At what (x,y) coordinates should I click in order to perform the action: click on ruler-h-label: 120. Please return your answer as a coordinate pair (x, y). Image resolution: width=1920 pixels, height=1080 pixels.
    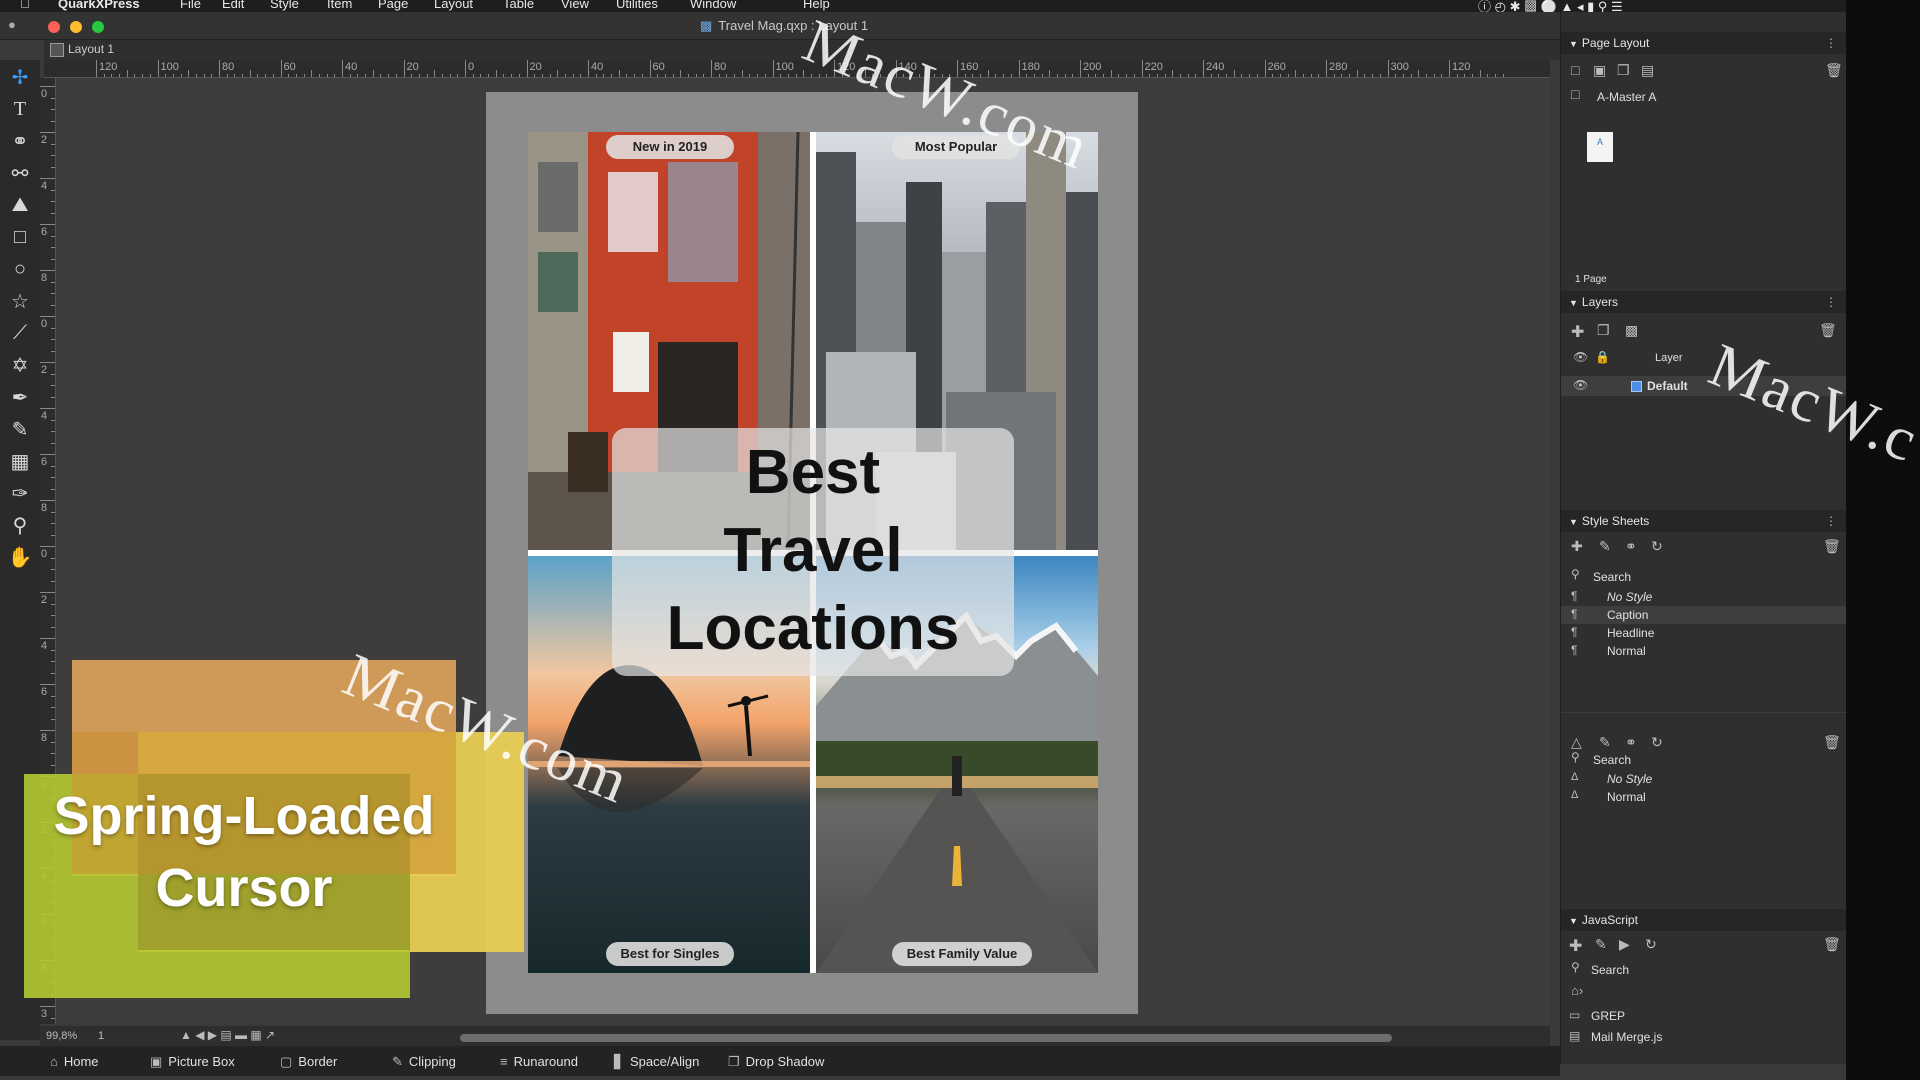
    Looking at the image, I should click on (108, 67).